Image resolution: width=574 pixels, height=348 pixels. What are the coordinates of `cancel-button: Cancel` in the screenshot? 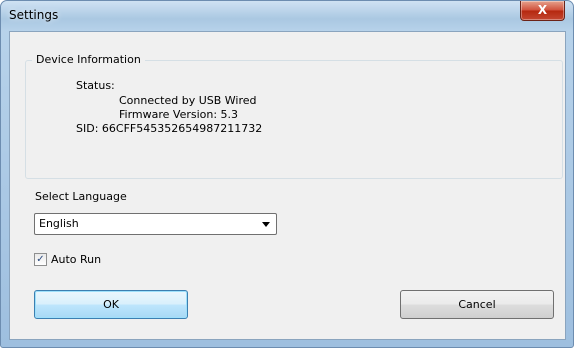 It's located at (477, 304).